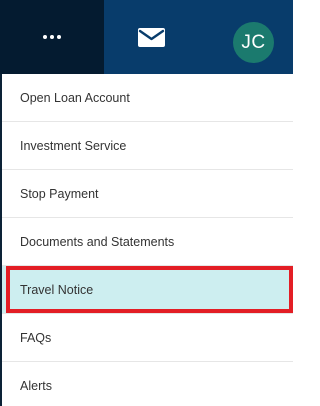 This screenshot has width=320, height=406. I want to click on menu-item-faqs: FAQs, so click(147, 338).